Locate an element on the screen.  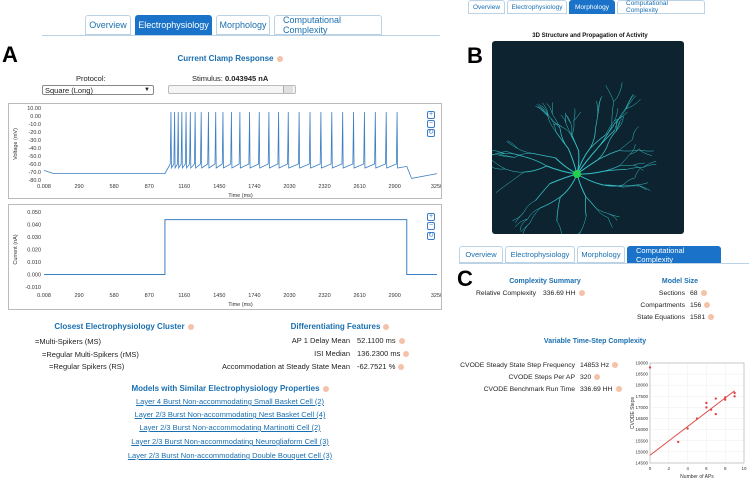
x-tick-label: 1450 is located at coordinates (219, 187).